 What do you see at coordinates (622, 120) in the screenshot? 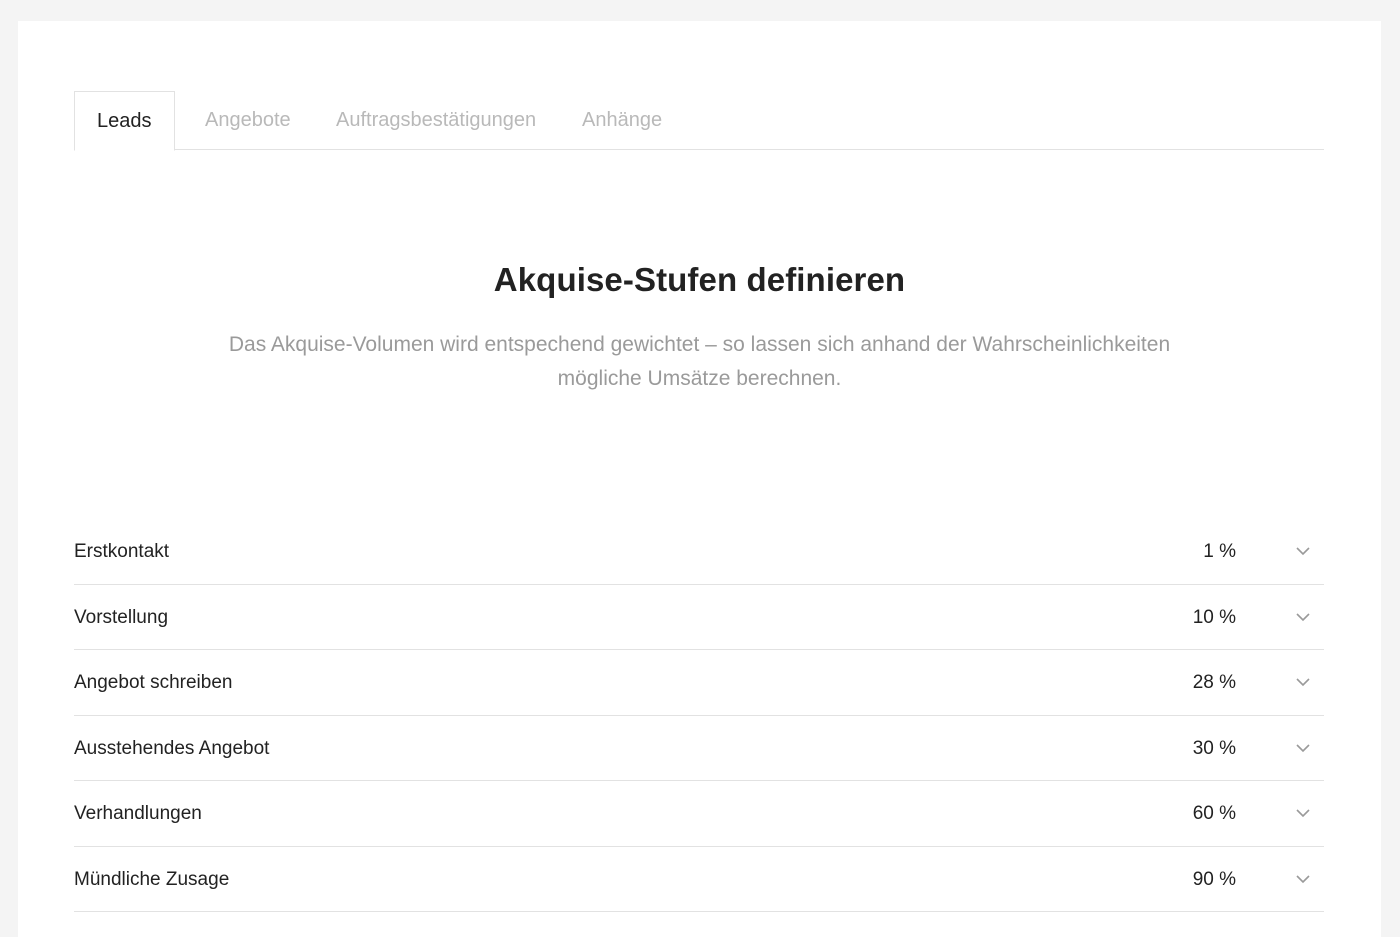
I see `tab-anhaenge: Anhänge` at bounding box center [622, 120].